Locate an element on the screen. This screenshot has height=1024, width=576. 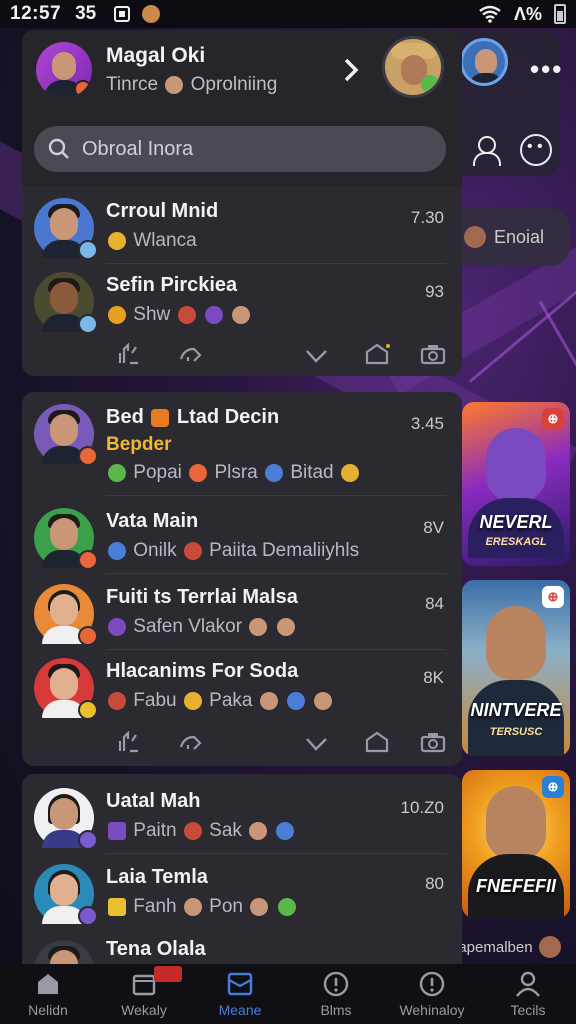
poster-title: FNEFEFII is located at coordinates (516, 886).